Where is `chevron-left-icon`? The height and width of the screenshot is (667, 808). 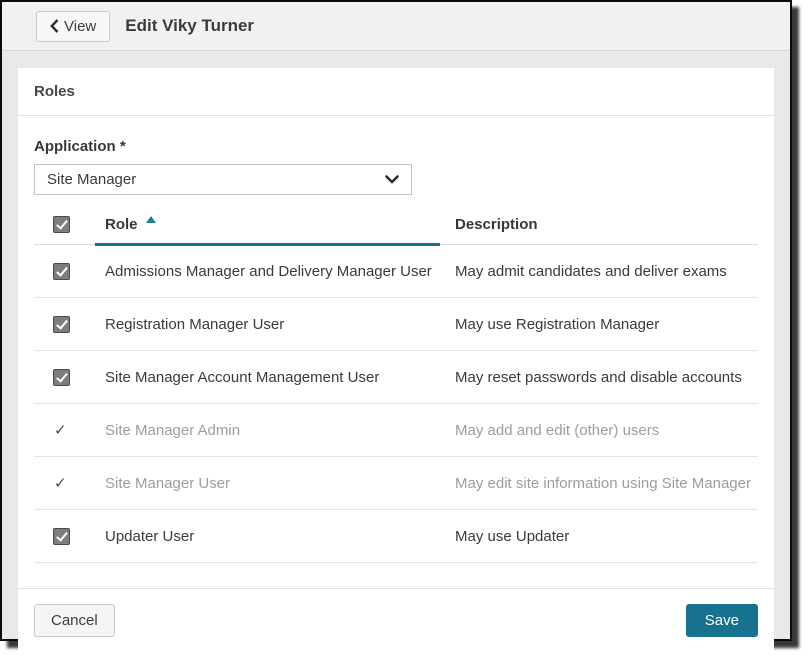 chevron-left-icon is located at coordinates (54, 26).